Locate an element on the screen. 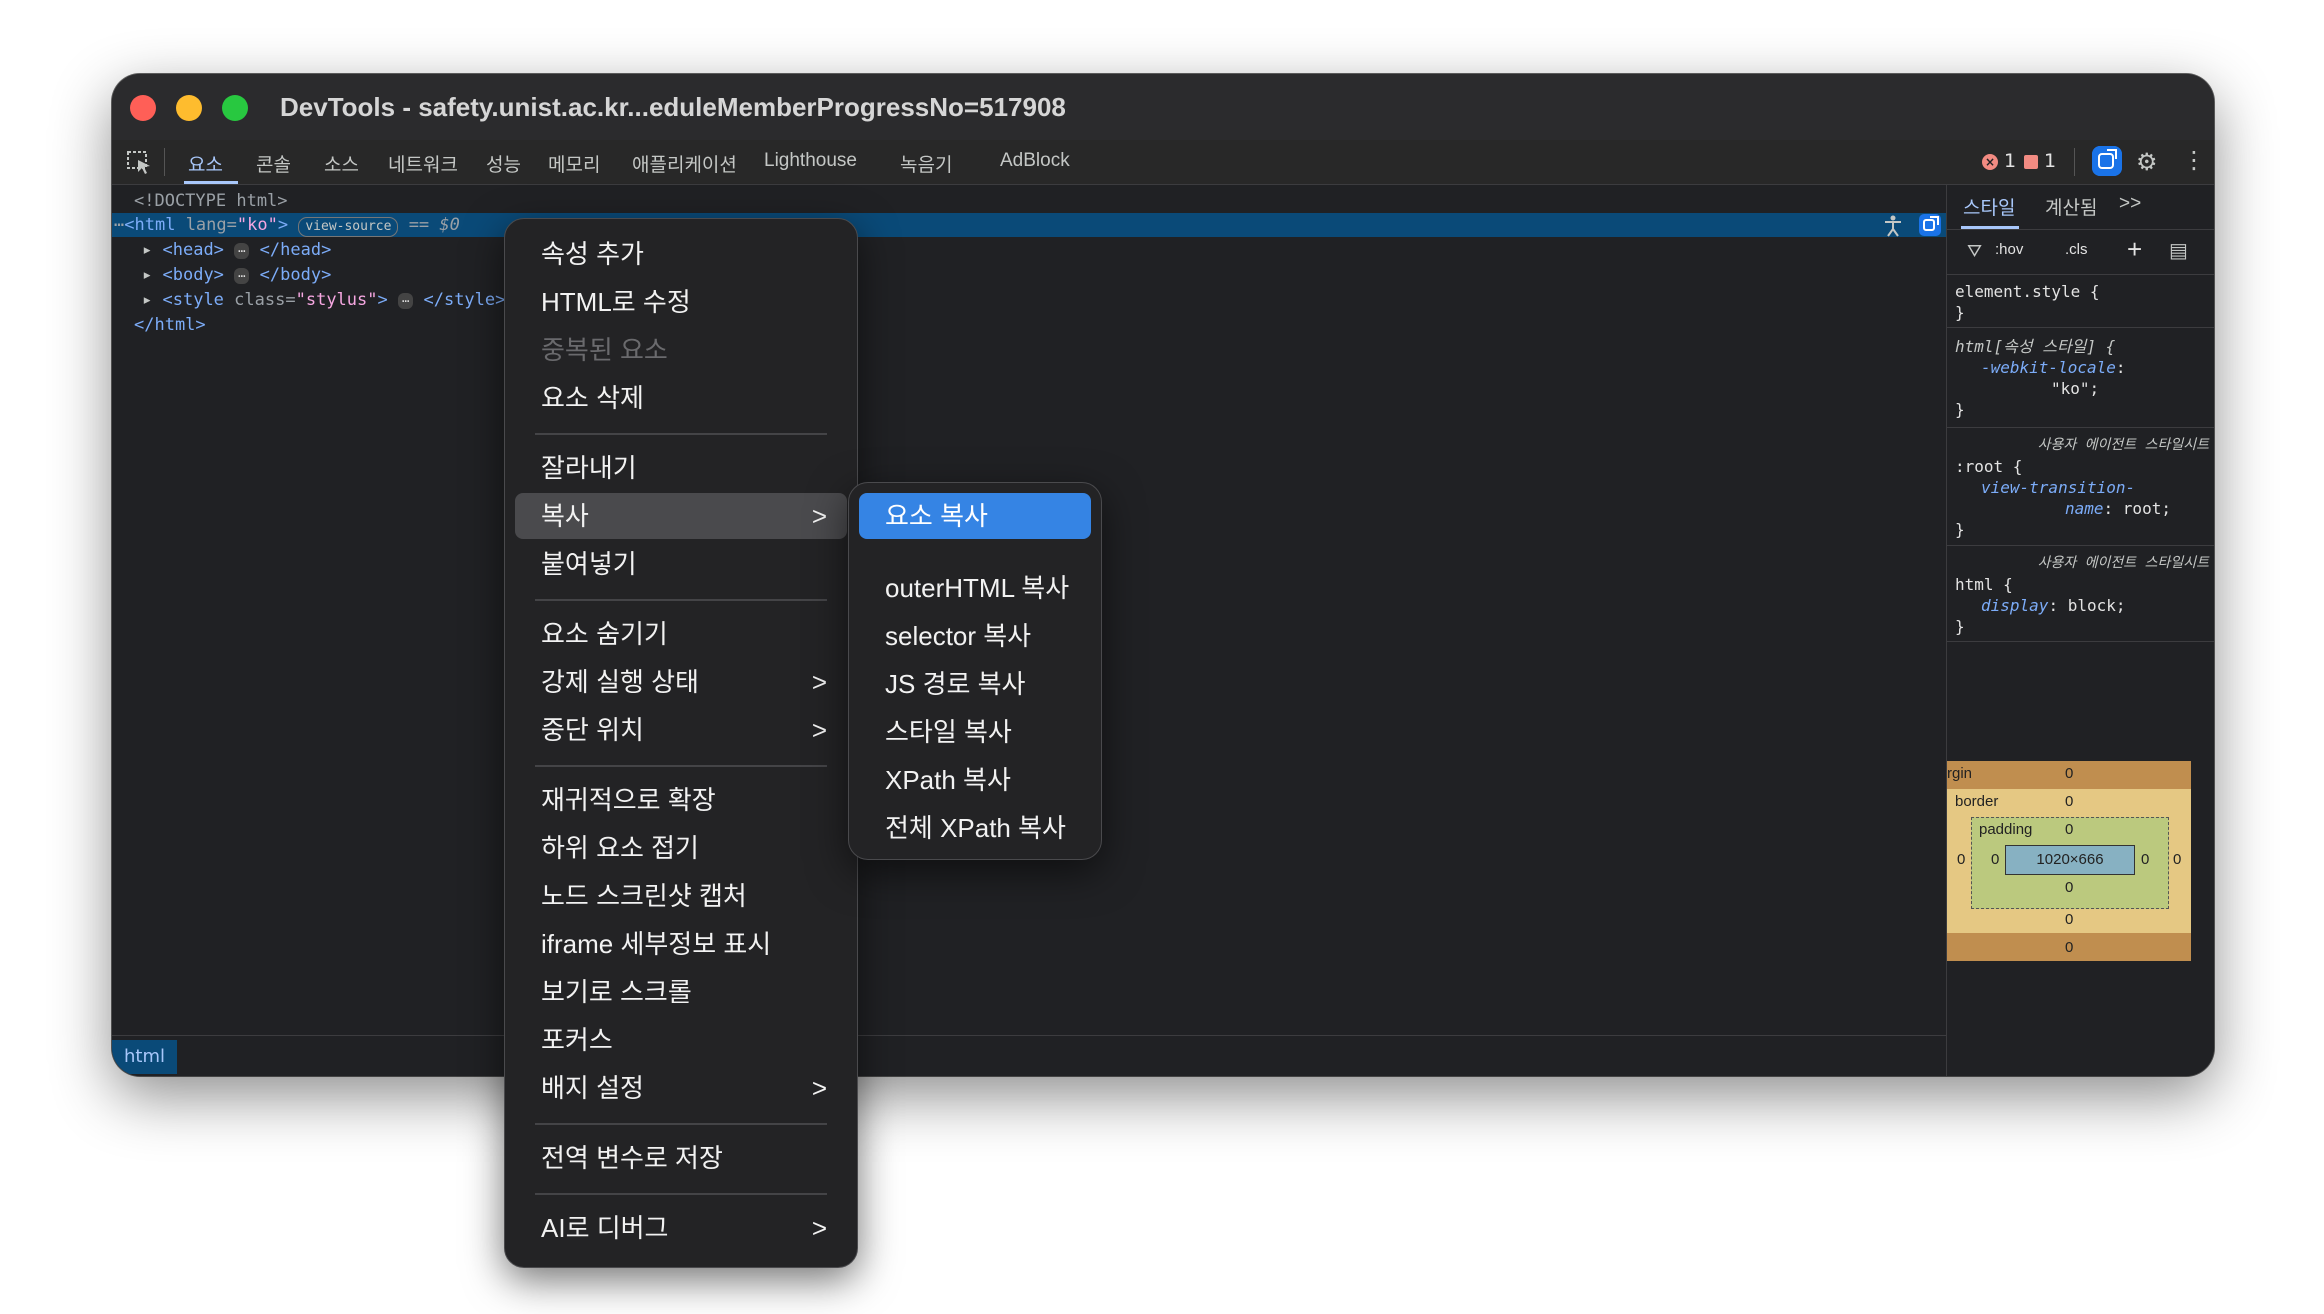 The width and height of the screenshot is (2324, 1314). rule-element-style: element.style { } is located at coordinates (2082, 302).